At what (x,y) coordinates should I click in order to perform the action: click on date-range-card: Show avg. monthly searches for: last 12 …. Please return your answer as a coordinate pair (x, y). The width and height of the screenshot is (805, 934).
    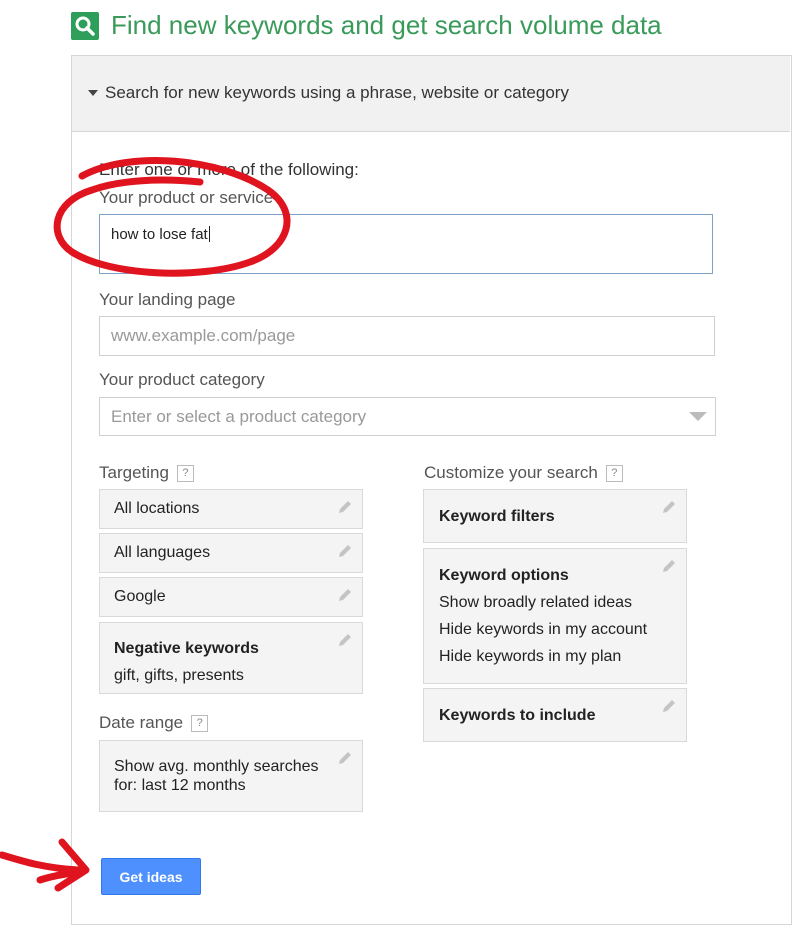
    Looking at the image, I should click on (231, 776).